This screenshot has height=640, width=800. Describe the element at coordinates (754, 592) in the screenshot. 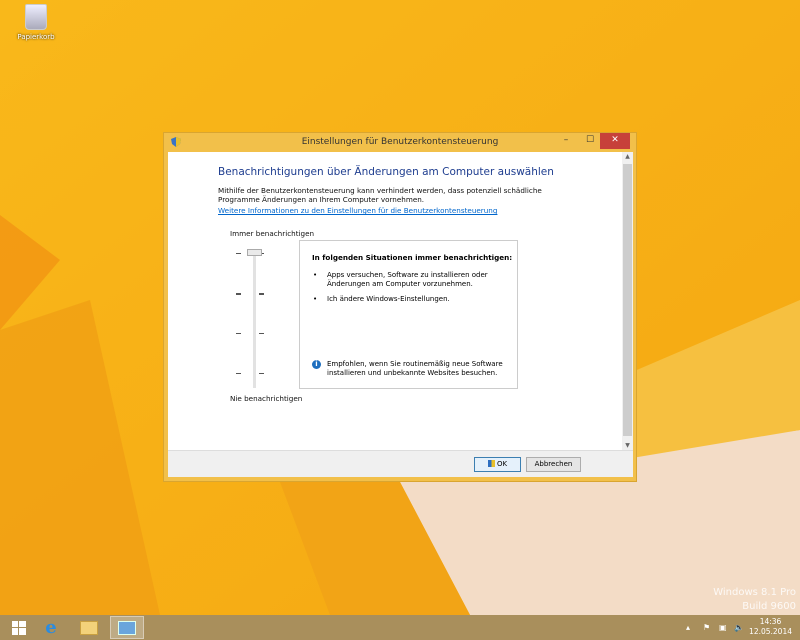

I see `watermark-edition: Windows 8.1 Pro` at that location.